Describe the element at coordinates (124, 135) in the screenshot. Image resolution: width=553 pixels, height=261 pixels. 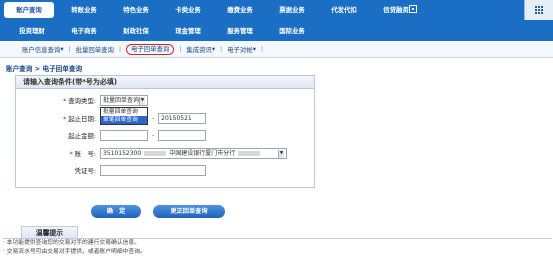
I see `min-amount-field` at that location.